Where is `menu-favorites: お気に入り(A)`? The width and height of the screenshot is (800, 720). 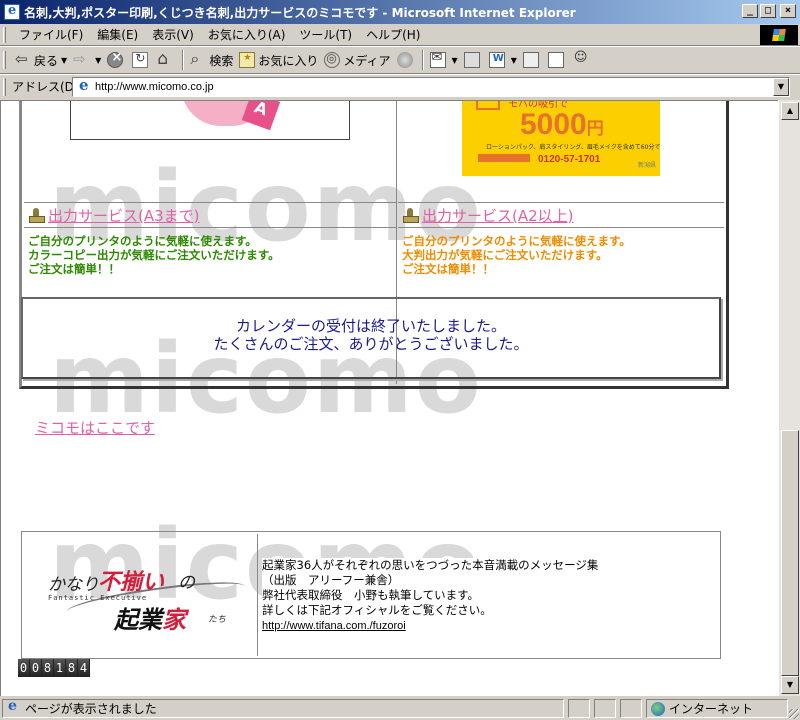
menu-favorites: お気に入り(A) is located at coordinates (247, 35).